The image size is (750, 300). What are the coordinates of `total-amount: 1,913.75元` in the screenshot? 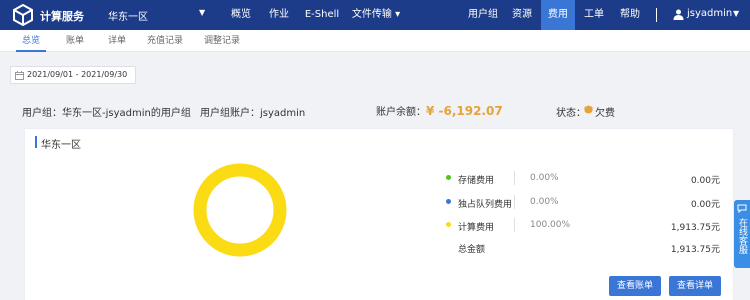 It's located at (695, 250).